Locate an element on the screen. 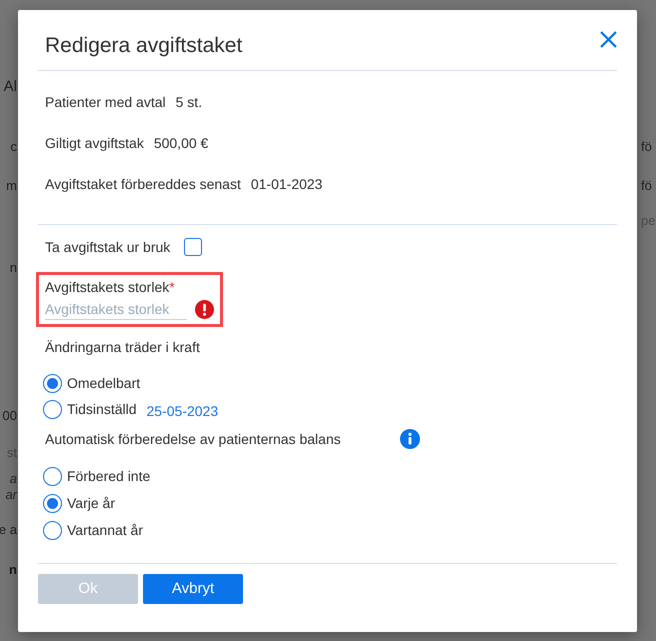 The width and height of the screenshot is (656, 641). dialog-title: Redigera avgiftstaket is located at coordinates (143, 46).